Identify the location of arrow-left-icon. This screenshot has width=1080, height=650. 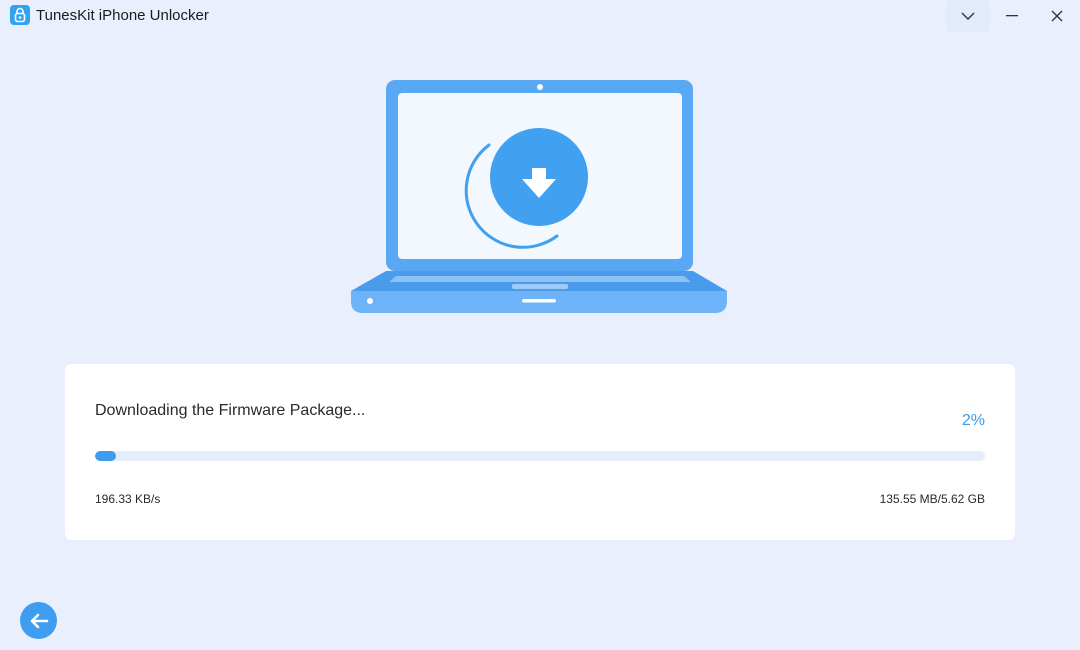
(39, 620).